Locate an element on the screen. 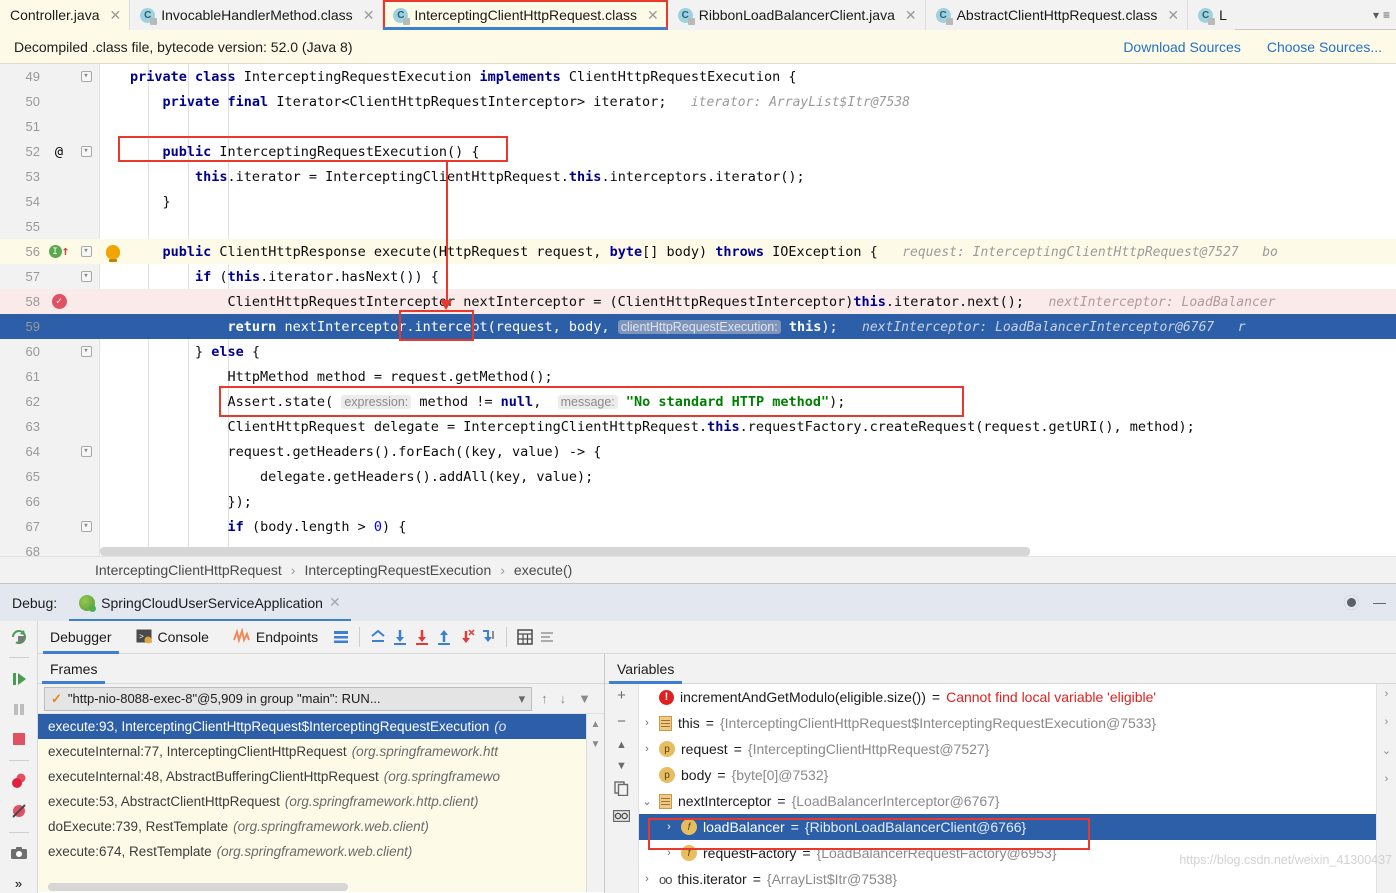 This screenshot has width=1396, height=893. code-line: 51 is located at coordinates (698, 126).